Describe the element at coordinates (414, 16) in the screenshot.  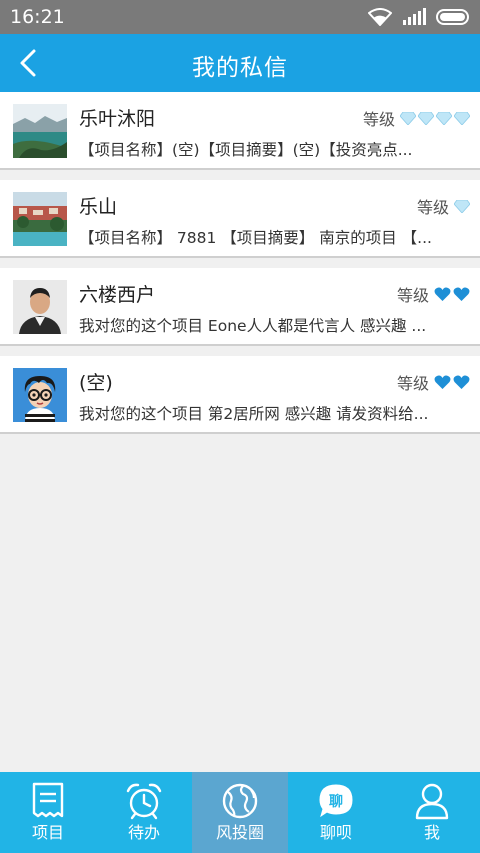
I see `signal-icon` at that location.